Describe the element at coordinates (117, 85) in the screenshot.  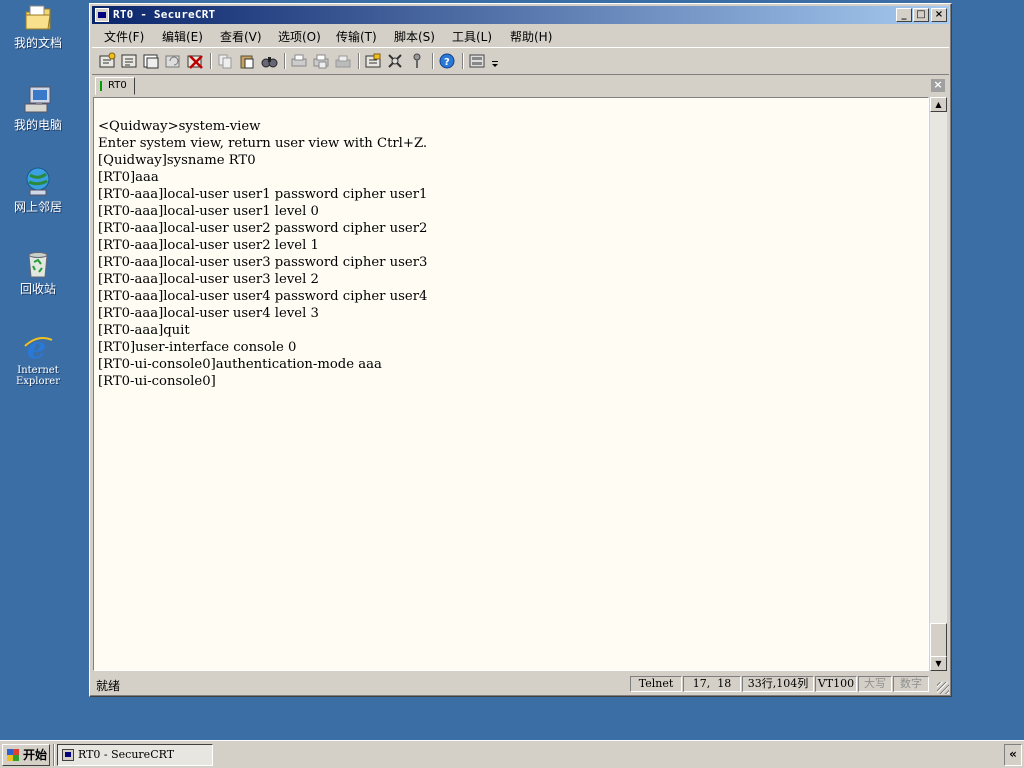
I see `tab-label: RT0` at that location.